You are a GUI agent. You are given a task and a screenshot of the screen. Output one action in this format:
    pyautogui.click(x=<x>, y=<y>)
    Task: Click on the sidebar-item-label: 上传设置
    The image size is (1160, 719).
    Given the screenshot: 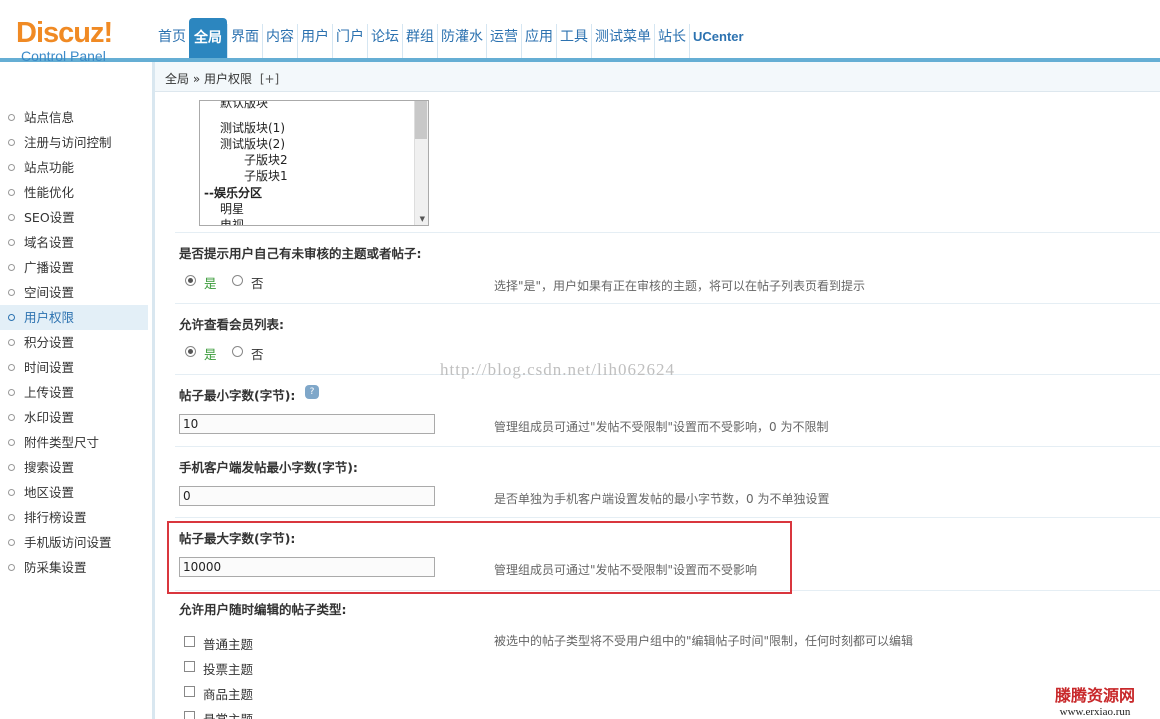 What is the action you would take?
    pyautogui.click(x=49, y=392)
    